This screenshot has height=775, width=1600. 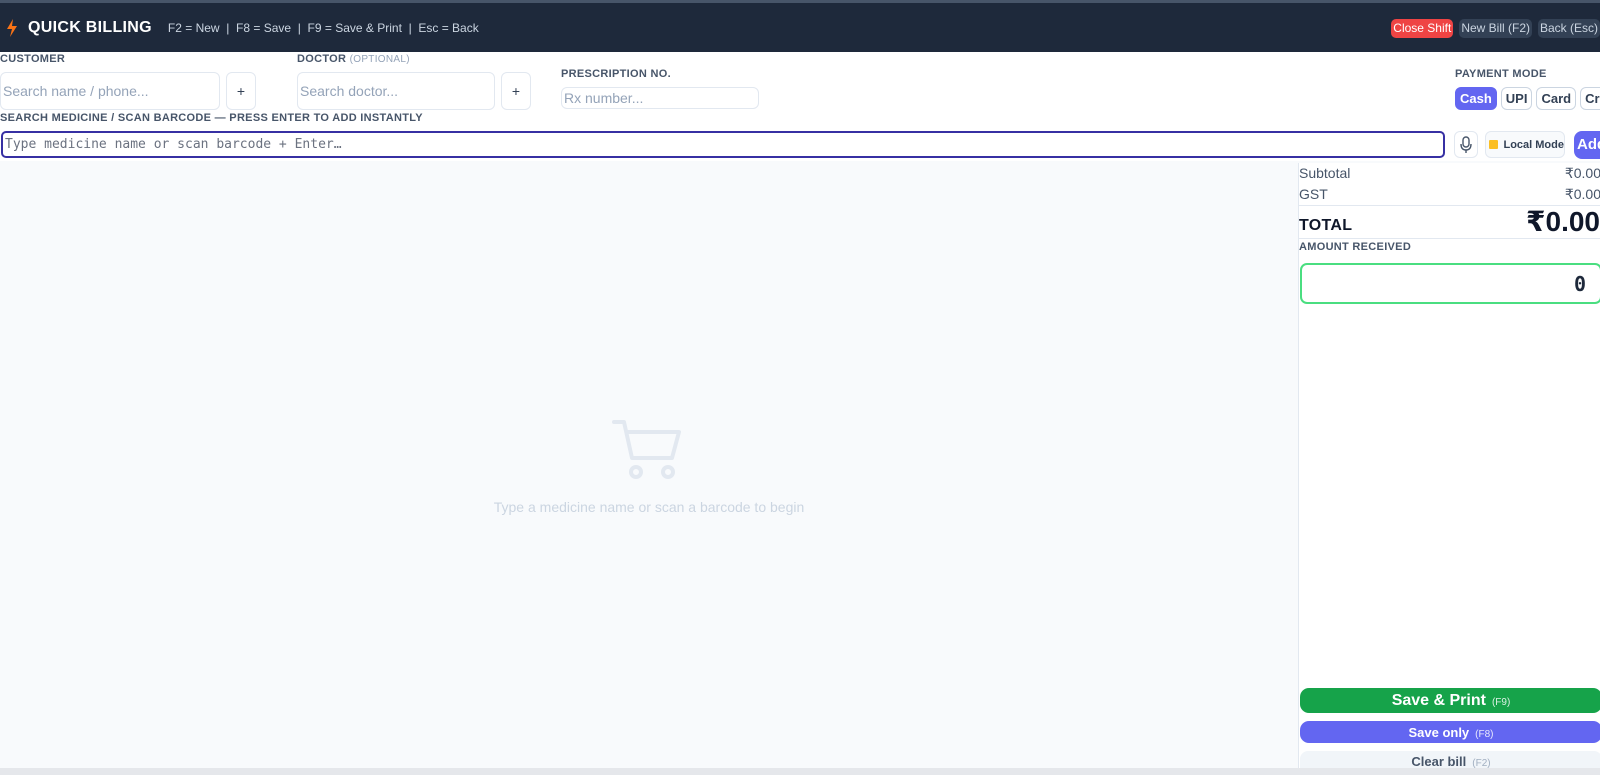 What do you see at coordinates (1422, 28) in the screenshot?
I see `close-shift-button: Close Shift` at bounding box center [1422, 28].